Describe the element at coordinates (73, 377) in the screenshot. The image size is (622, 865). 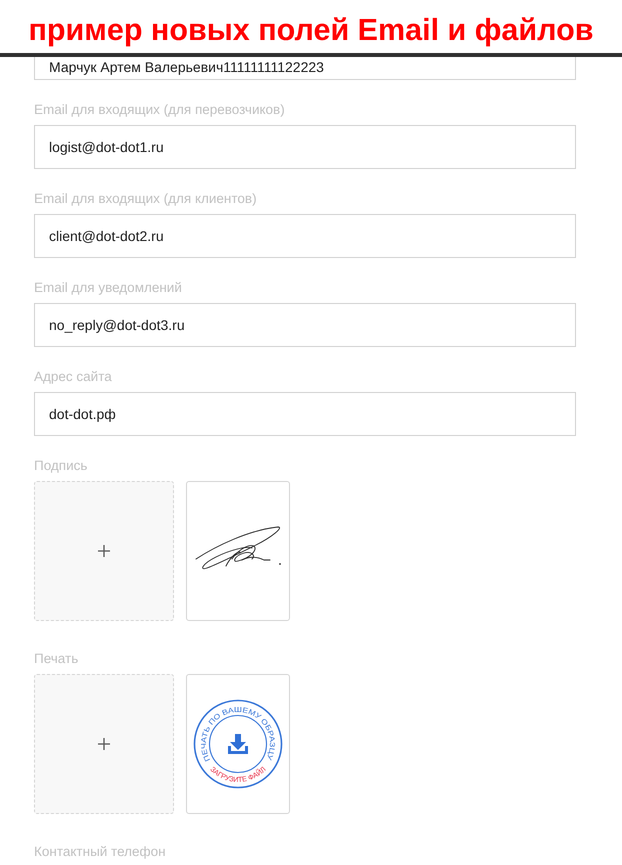
I see `field-label: Адрес сайта` at that location.